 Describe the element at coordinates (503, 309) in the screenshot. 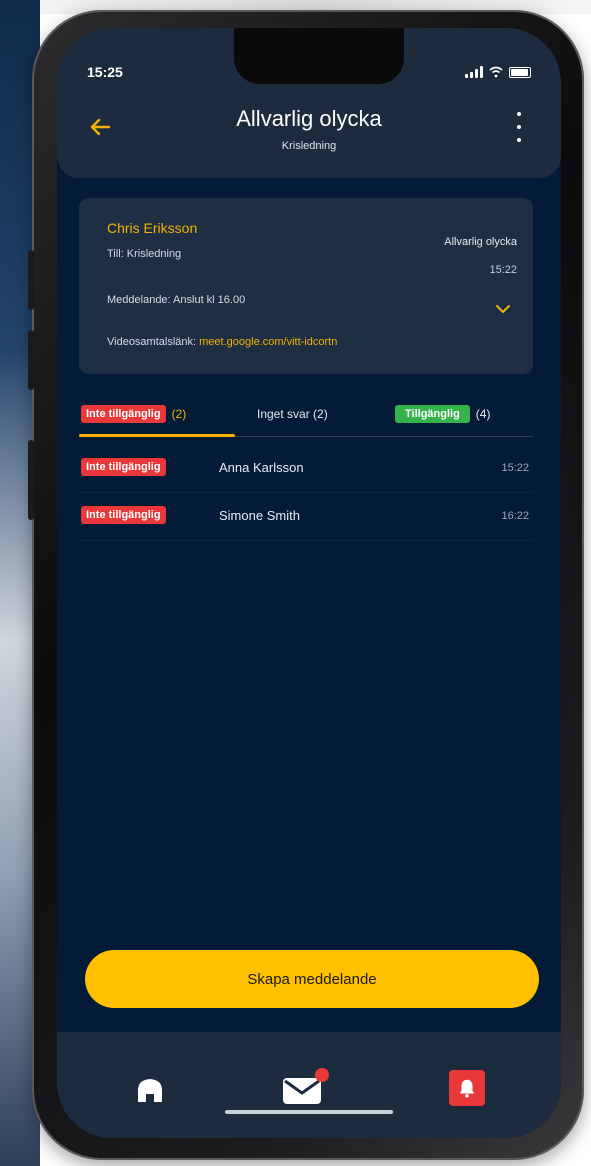

I see `chevron-down-icon` at that location.